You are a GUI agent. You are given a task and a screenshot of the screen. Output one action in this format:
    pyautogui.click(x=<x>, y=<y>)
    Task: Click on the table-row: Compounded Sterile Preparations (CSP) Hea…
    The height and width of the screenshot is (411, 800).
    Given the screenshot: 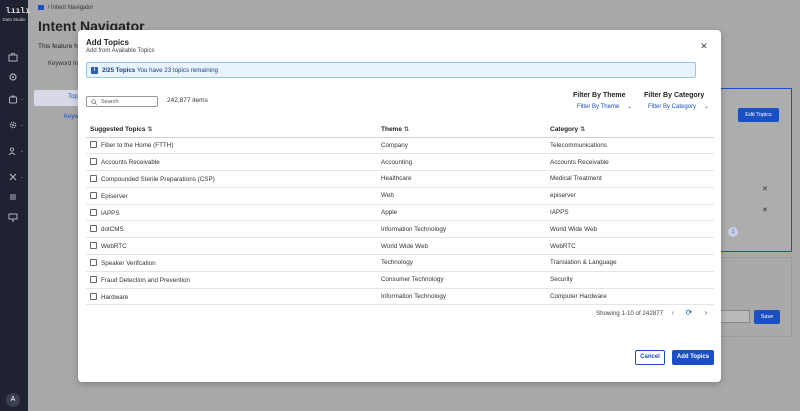 What is the action you would take?
    pyautogui.click(x=400, y=179)
    